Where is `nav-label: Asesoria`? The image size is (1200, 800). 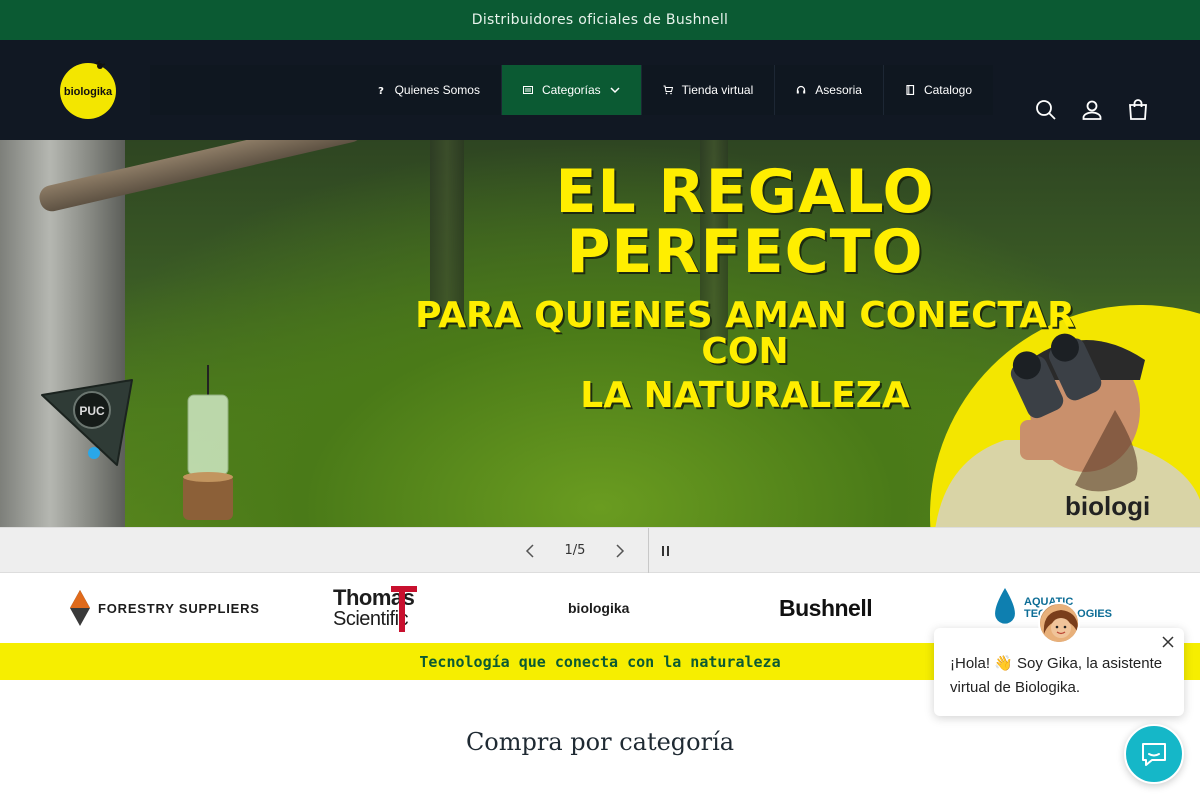 nav-label: Asesoria is located at coordinates (838, 90).